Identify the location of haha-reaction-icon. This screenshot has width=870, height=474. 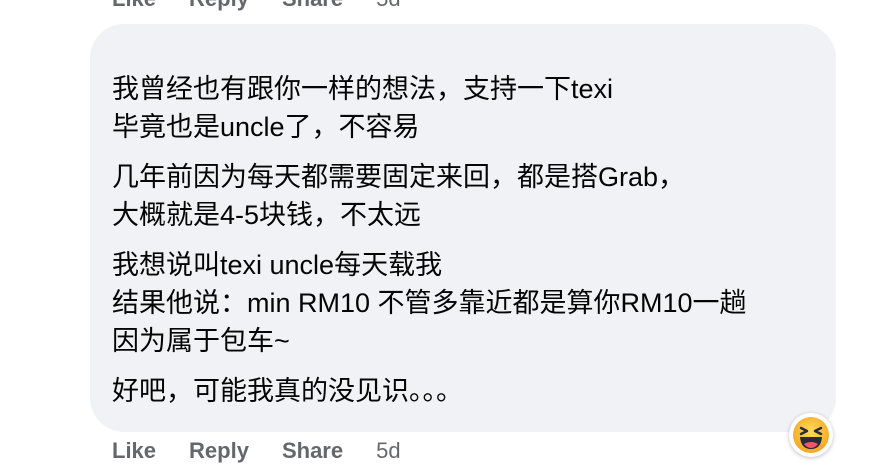
(811, 435).